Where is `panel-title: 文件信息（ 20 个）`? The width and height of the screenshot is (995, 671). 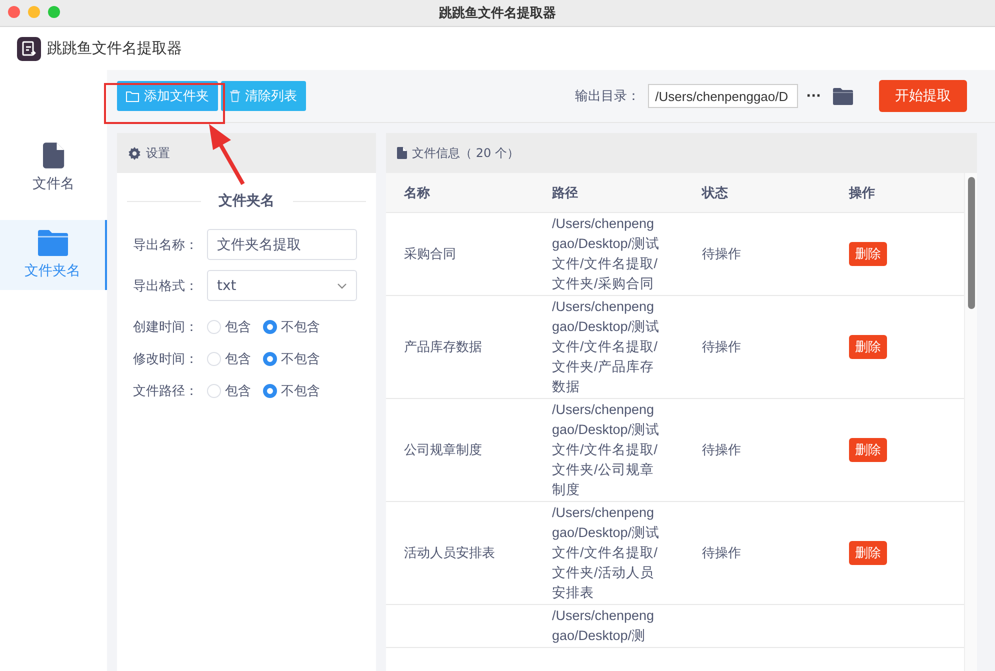 panel-title: 文件信息（ 20 个） is located at coordinates (465, 153).